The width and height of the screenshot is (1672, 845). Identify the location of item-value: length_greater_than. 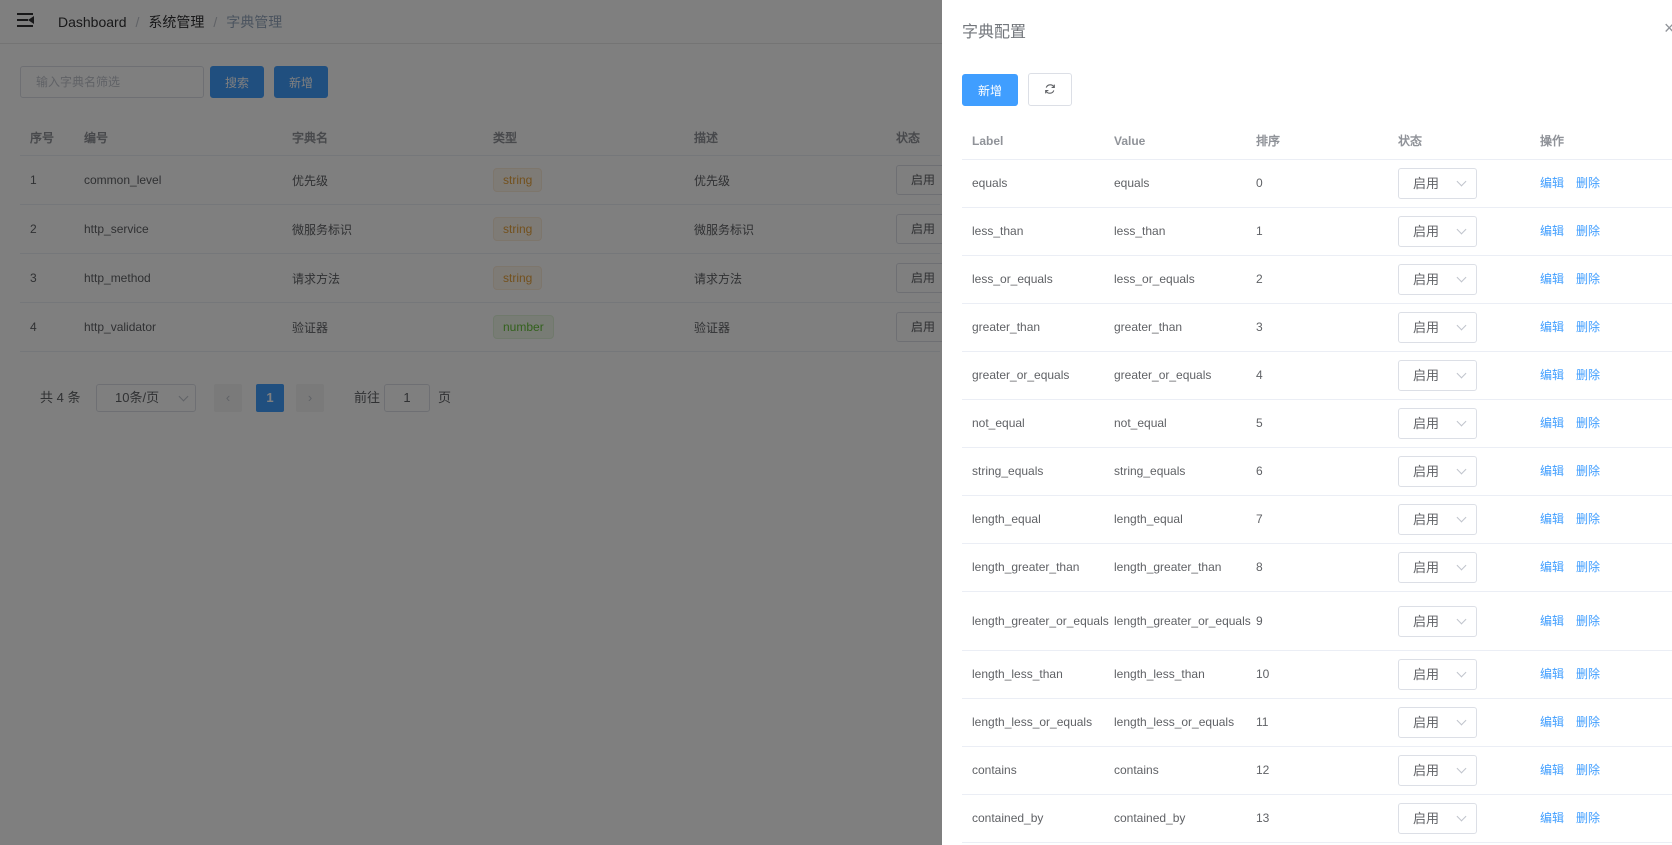
(1168, 567).